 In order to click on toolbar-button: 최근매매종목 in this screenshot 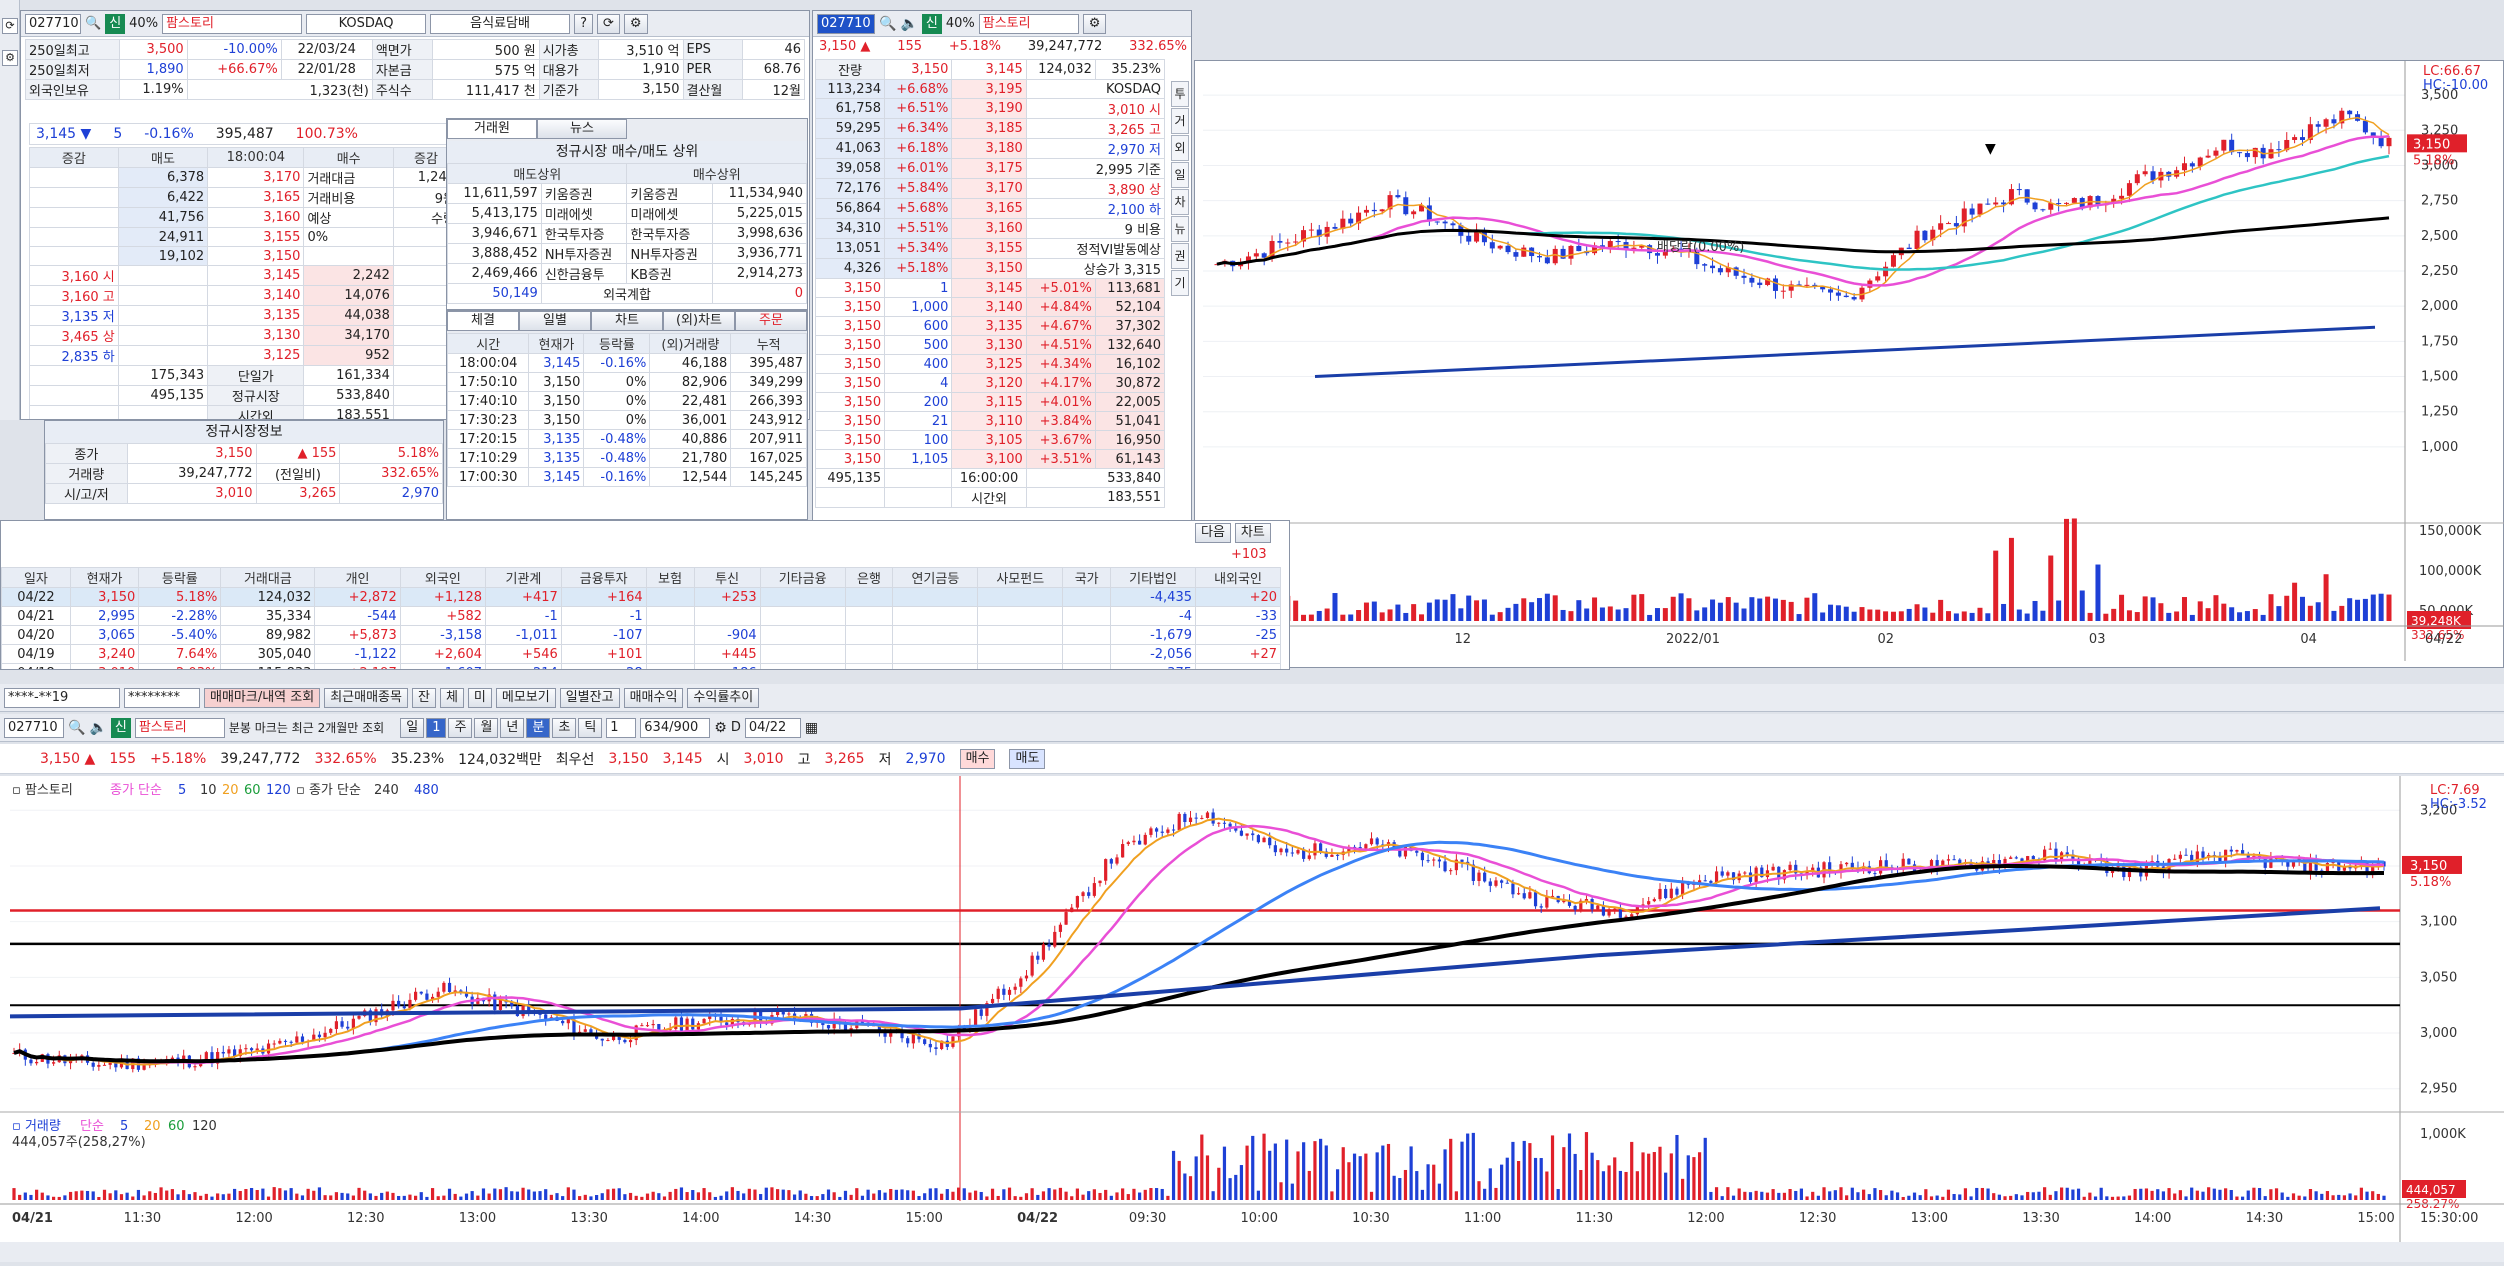, I will do `click(366, 697)`.